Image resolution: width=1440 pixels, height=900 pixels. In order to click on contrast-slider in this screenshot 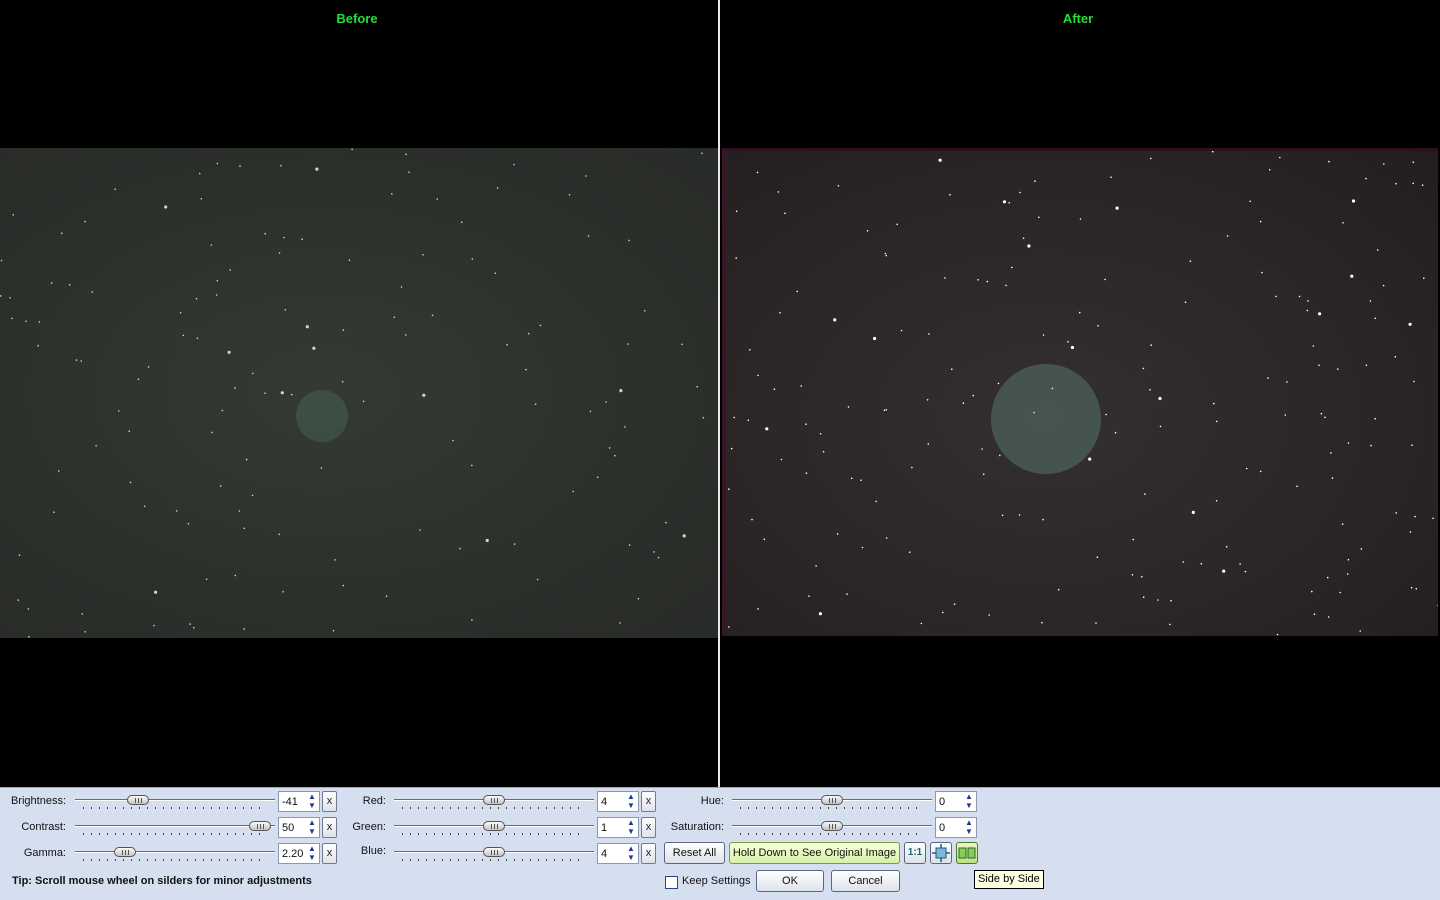, I will do `click(175, 828)`.